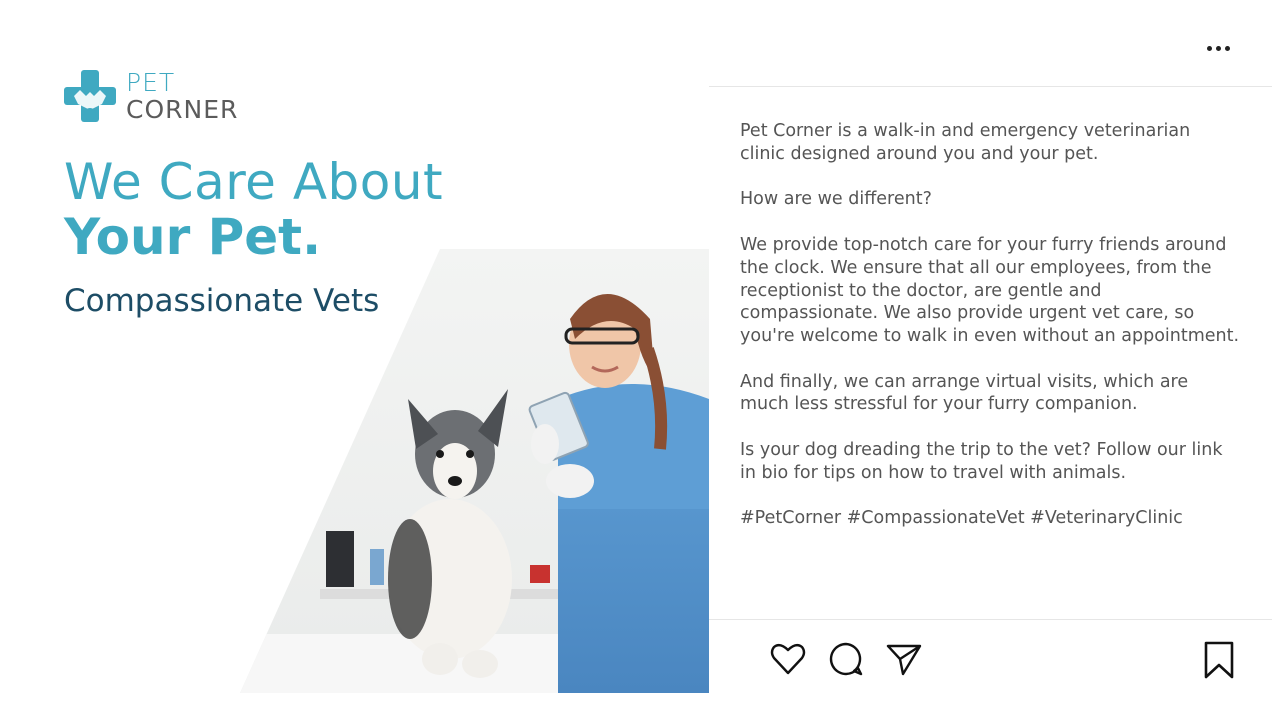  What do you see at coordinates (1219, 660) in the screenshot?
I see `bookmark-icon` at bounding box center [1219, 660].